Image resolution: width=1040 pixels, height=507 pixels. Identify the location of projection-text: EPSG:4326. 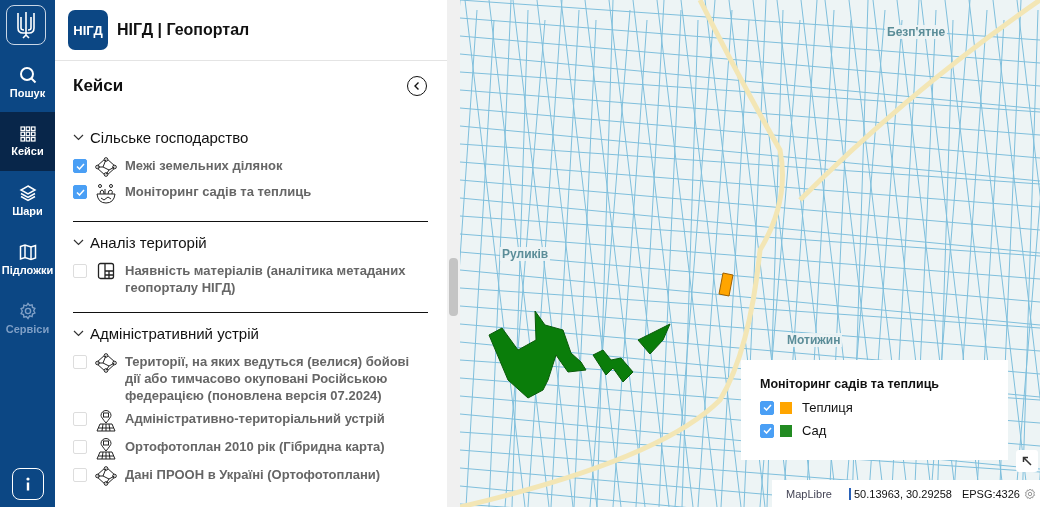
(990, 493).